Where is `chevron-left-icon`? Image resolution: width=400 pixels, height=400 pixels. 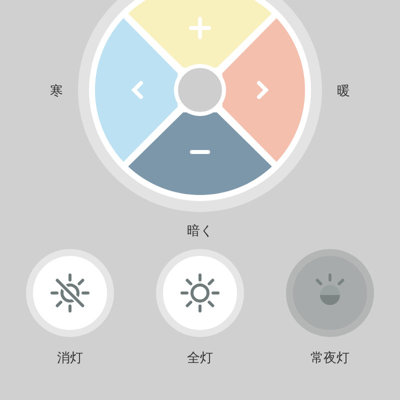 chevron-left-icon is located at coordinates (137, 90).